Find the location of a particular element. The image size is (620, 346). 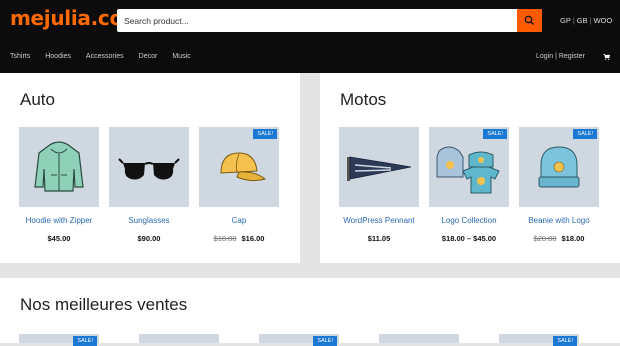

search-input is located at coordinates (314, 20).